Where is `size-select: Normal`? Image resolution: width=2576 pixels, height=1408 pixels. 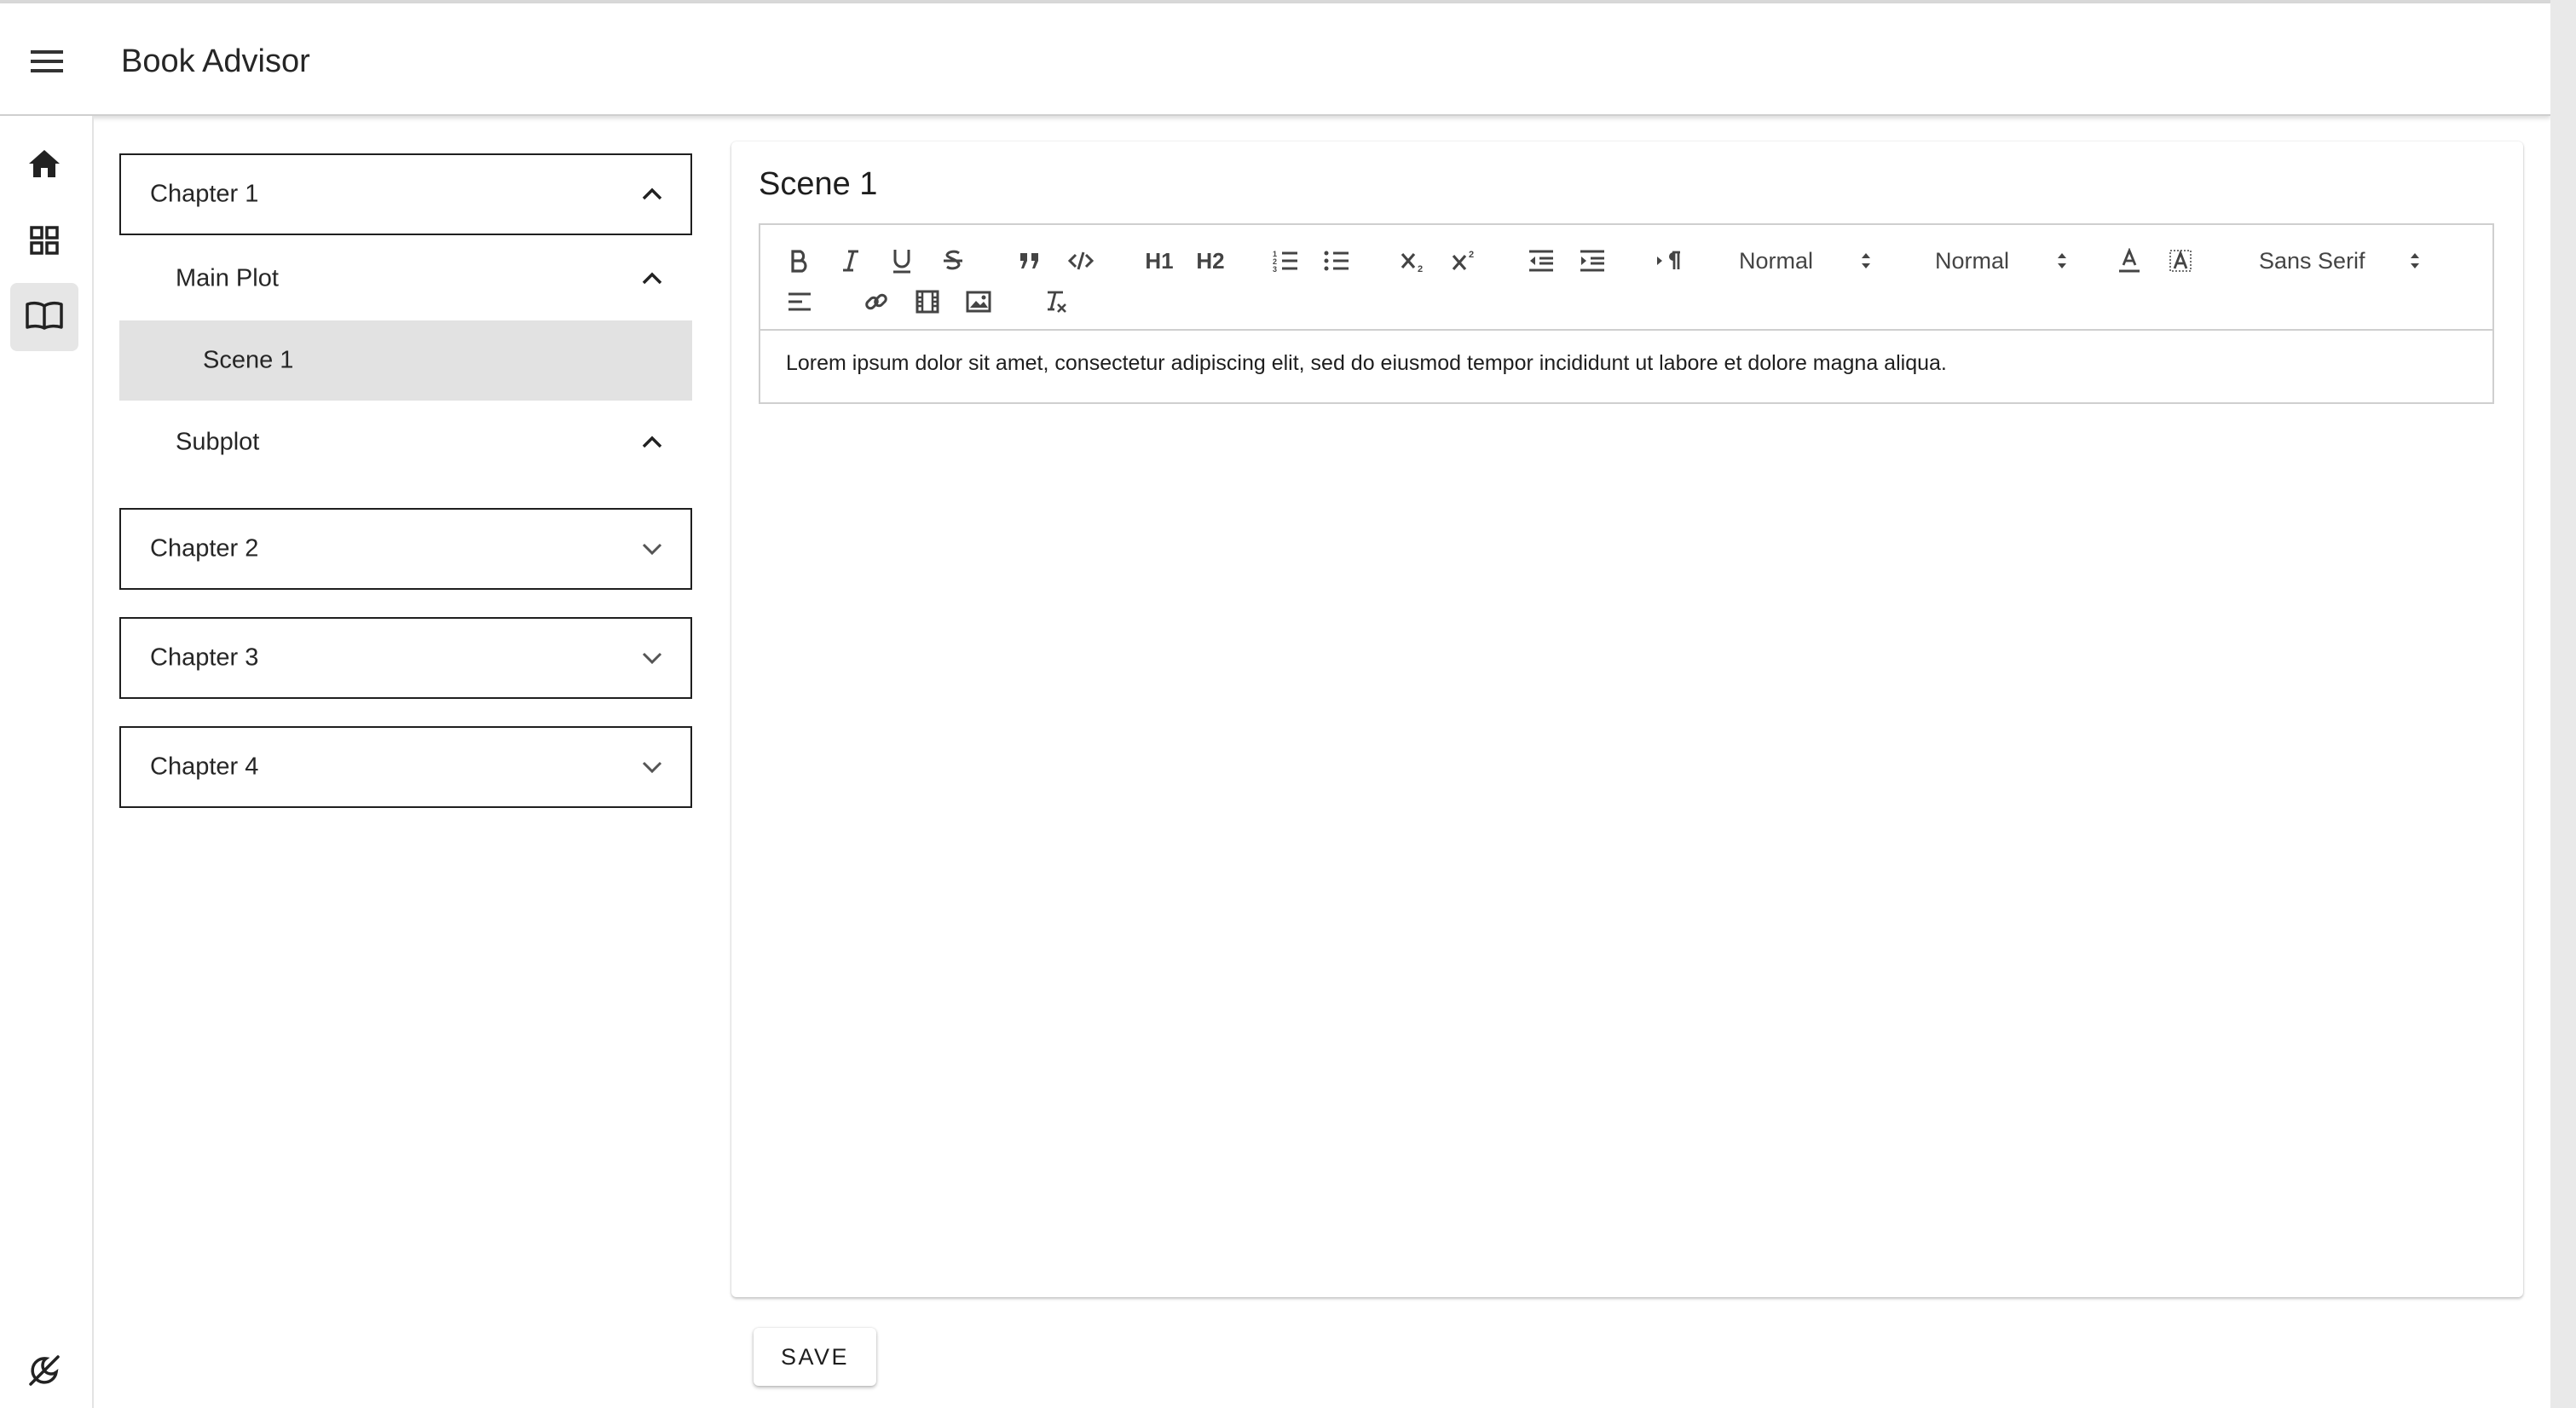 size-select: Normal is located at coordinates (2007, 261).